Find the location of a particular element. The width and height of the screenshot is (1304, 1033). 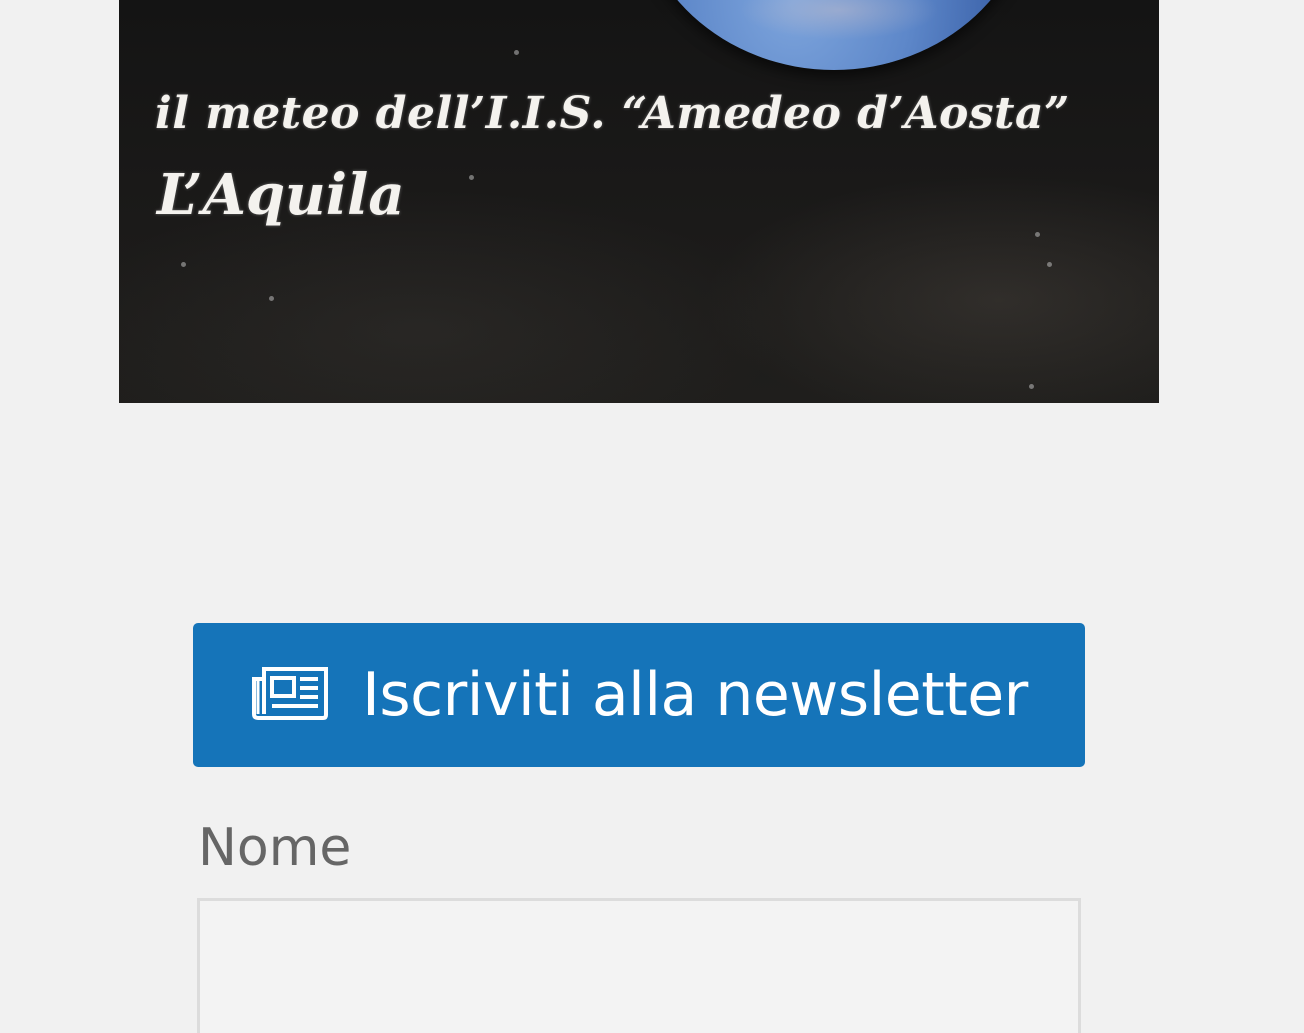

subscribe-newsletter-button: Iscriviti alla newsletter is located at coordinates (639, 695).